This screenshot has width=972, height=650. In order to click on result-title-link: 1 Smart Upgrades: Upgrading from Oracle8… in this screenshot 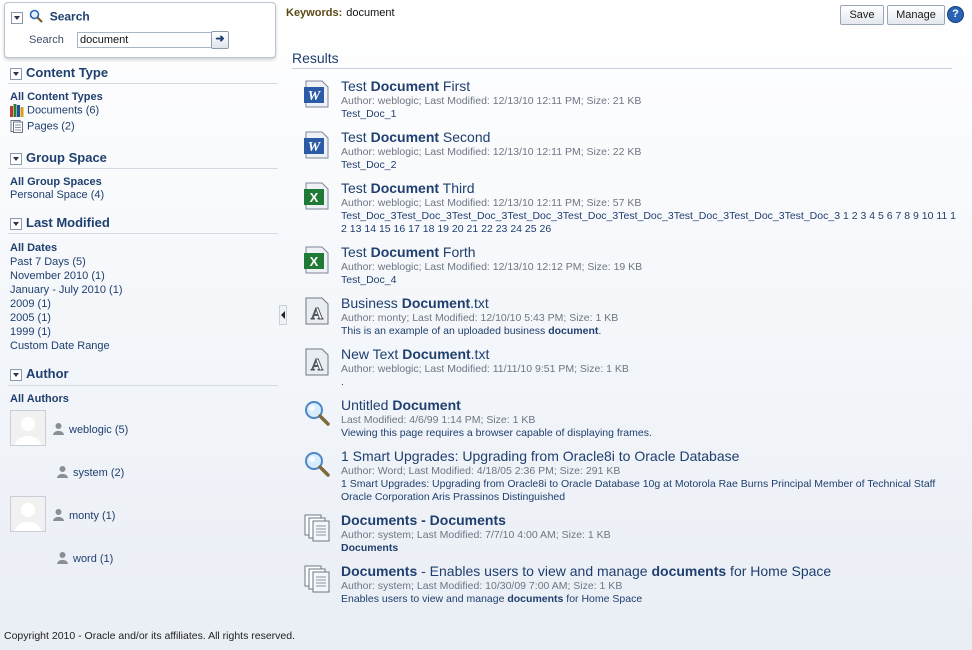, I will do `click(540, 456)`.